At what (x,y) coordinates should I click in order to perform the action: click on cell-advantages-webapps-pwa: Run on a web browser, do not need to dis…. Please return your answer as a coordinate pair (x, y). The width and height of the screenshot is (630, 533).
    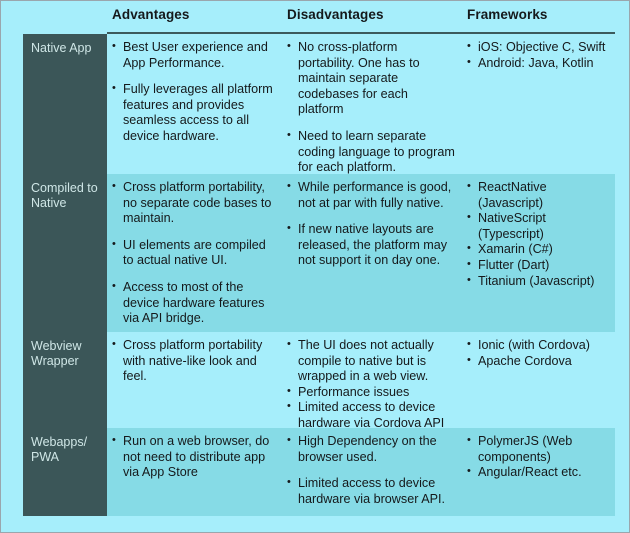
    Looking at the image, I should click on (194, 472).